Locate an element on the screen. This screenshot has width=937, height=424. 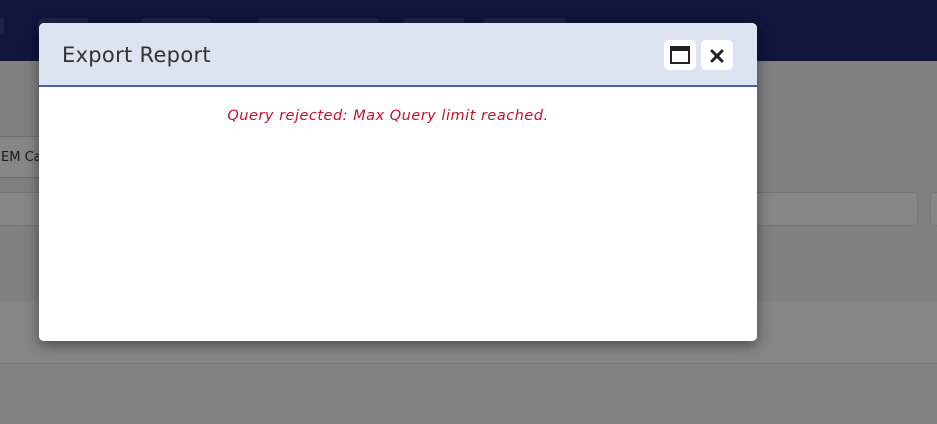
dialog-header: Export Report is located at coordinates (398, 55).